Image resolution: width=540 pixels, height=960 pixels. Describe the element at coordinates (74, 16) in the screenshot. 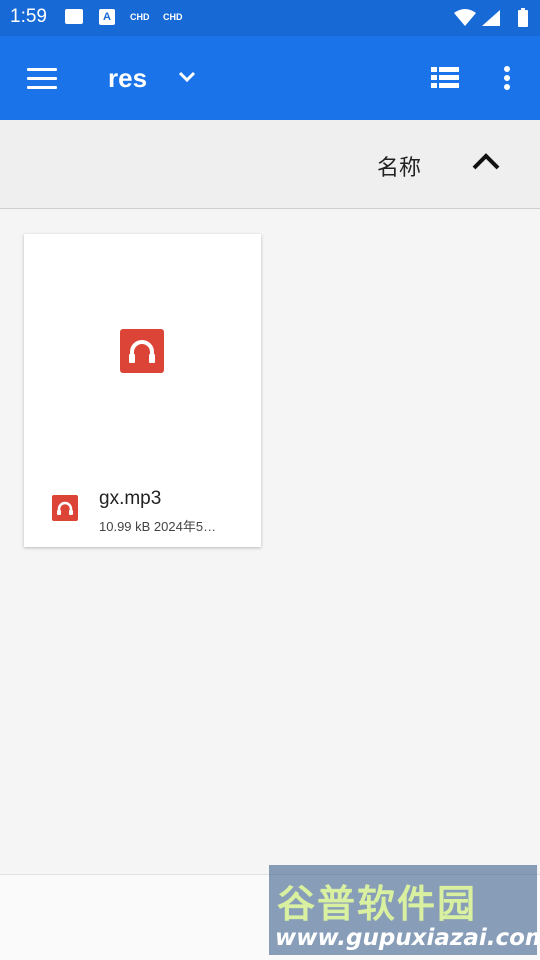

I see `image-icon` at that location.